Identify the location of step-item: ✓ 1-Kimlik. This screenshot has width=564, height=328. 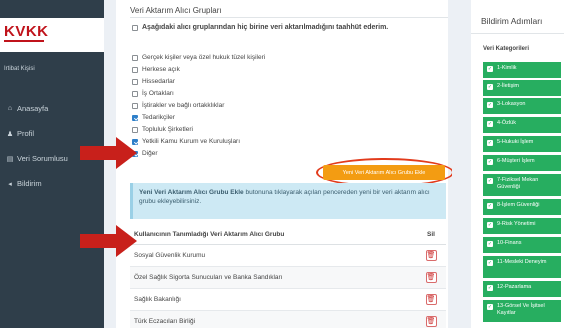
(522, 70).